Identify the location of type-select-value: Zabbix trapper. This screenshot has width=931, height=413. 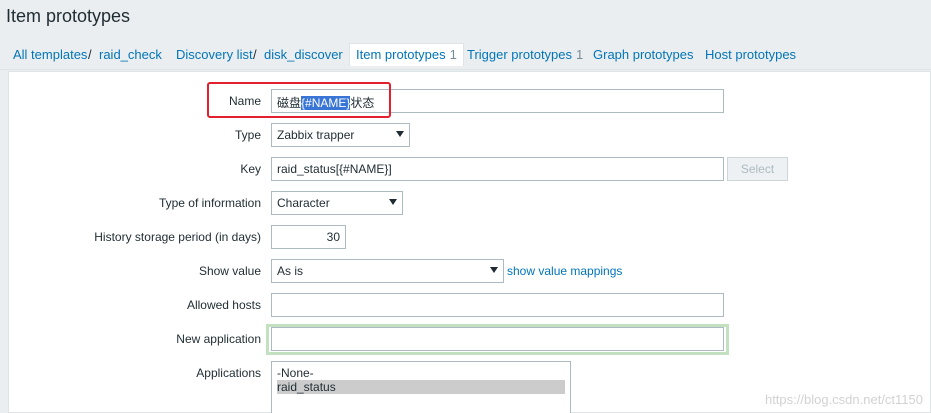
(316, 135).